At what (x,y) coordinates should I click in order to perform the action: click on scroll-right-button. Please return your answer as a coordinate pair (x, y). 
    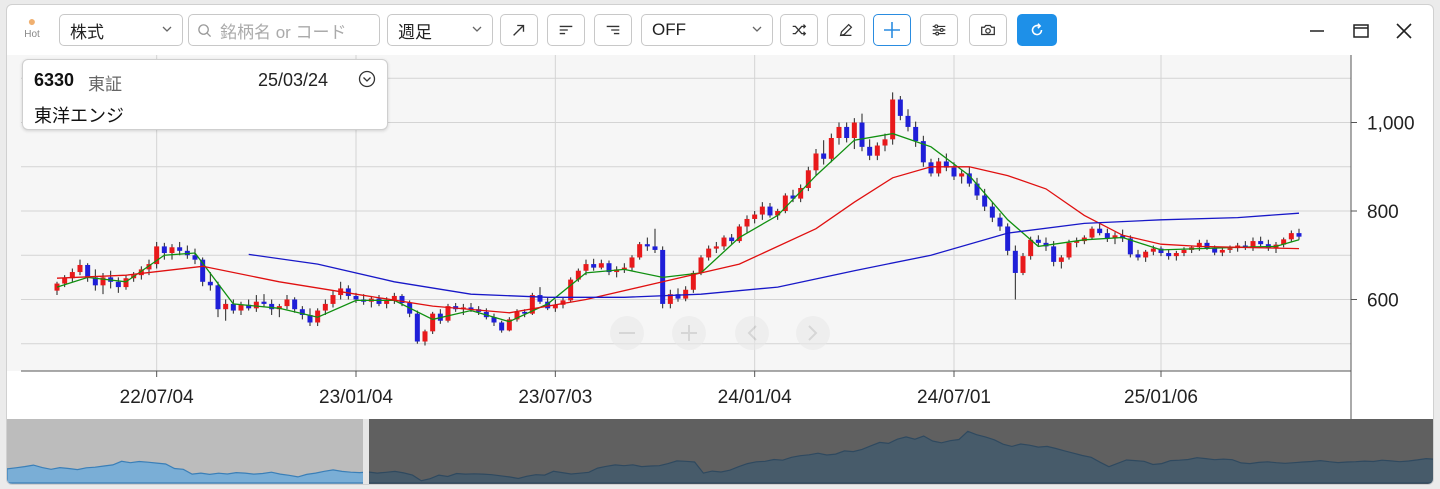
    Looking at the image, I should click on (813, 333).